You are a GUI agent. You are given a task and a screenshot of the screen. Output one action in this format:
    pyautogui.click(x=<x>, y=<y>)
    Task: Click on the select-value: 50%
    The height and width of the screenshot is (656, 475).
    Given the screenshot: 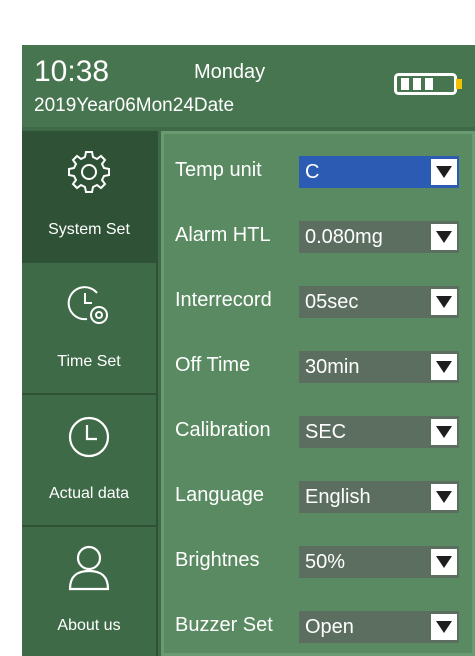 What is the action you would take?
    pyautogui.click(x=325, y=561)
    